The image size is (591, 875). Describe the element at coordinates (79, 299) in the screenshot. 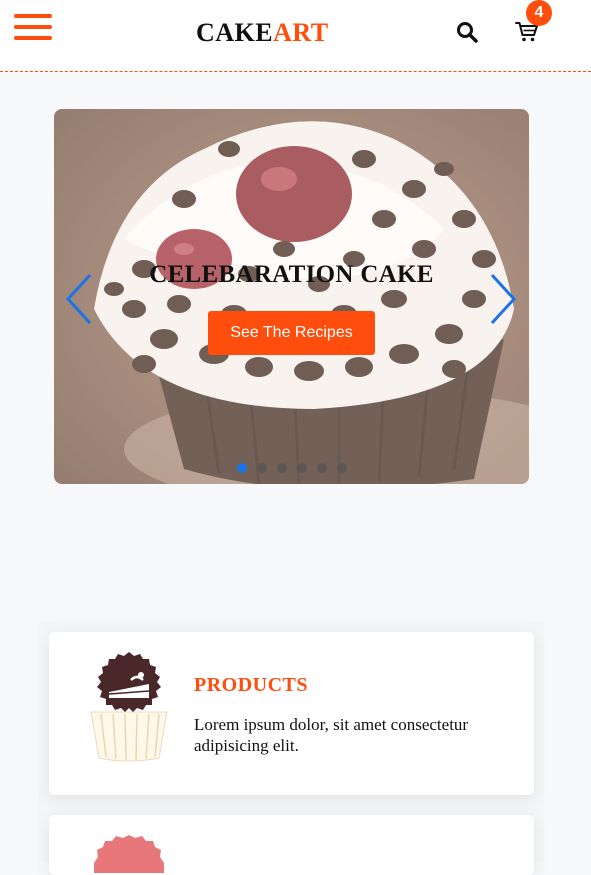

I see `chevron-left-icon` at that location.